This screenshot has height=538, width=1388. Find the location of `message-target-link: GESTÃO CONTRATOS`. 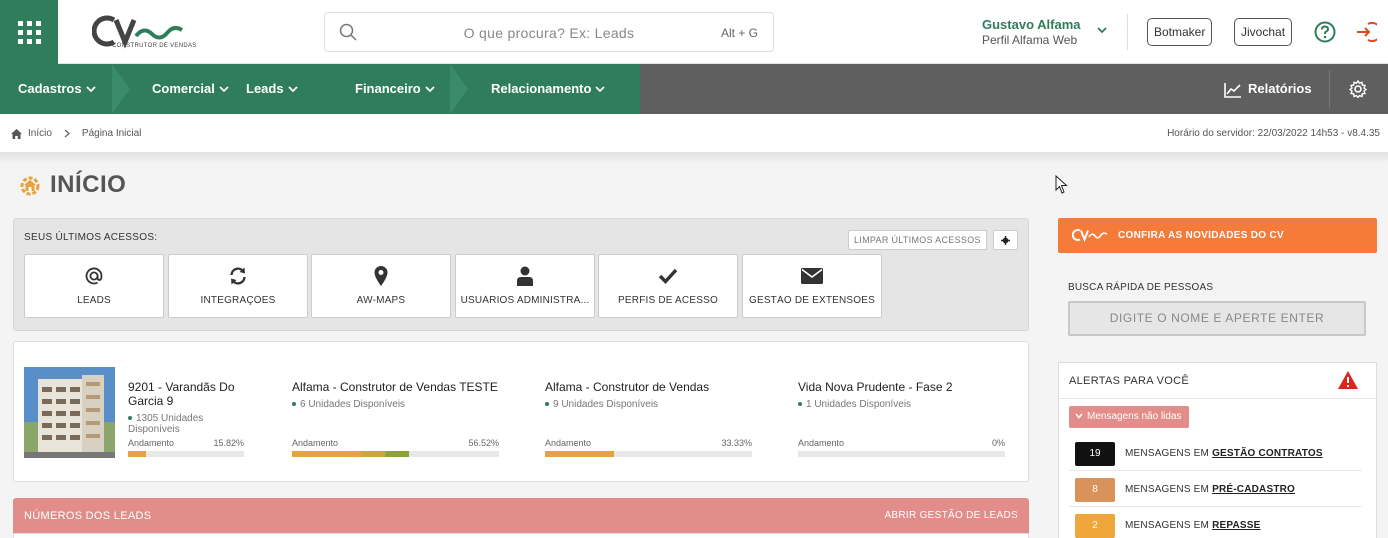

message-target-link: GESTÃO CONTRATOS is located at coordinates (1267, 453).